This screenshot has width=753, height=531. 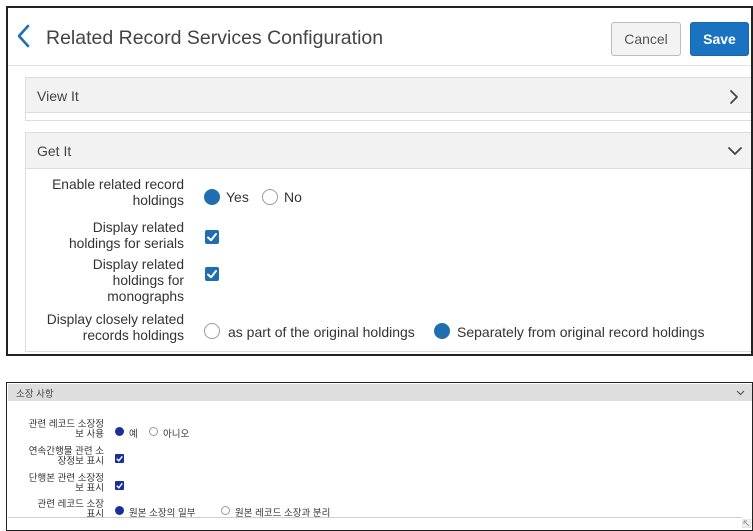 What do you see at coordinates (719, 39) in the screenshot?
I see `save-button: Save` at bounding box center [719, 39].